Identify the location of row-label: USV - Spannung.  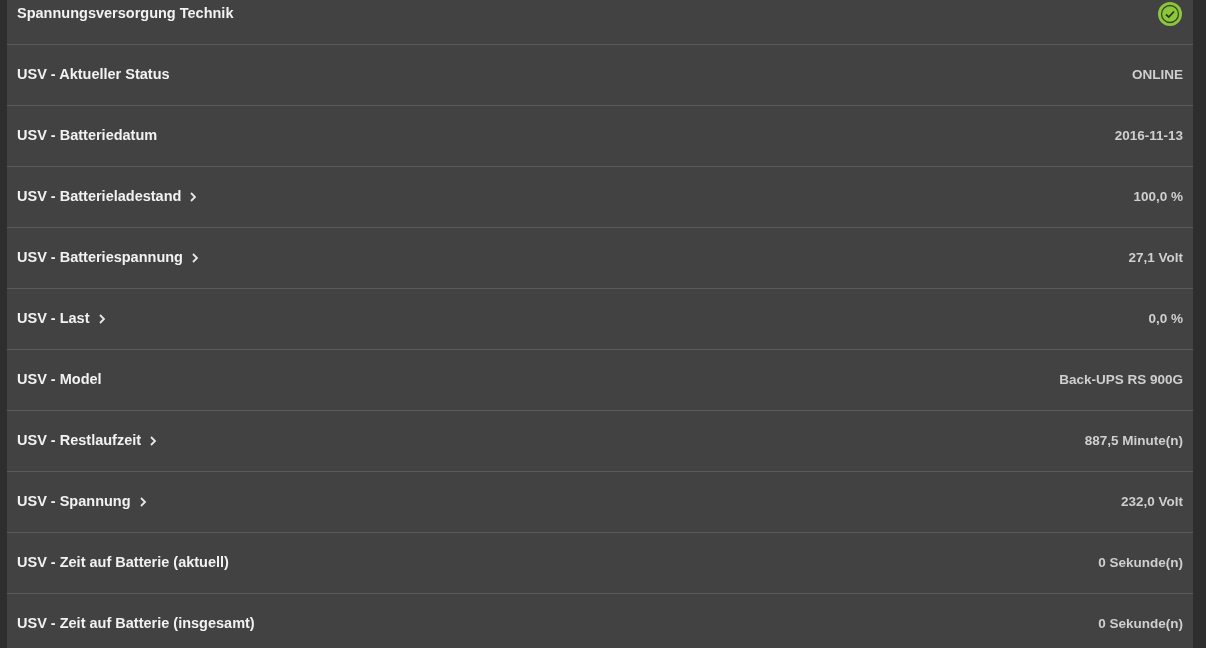
(74, 502).